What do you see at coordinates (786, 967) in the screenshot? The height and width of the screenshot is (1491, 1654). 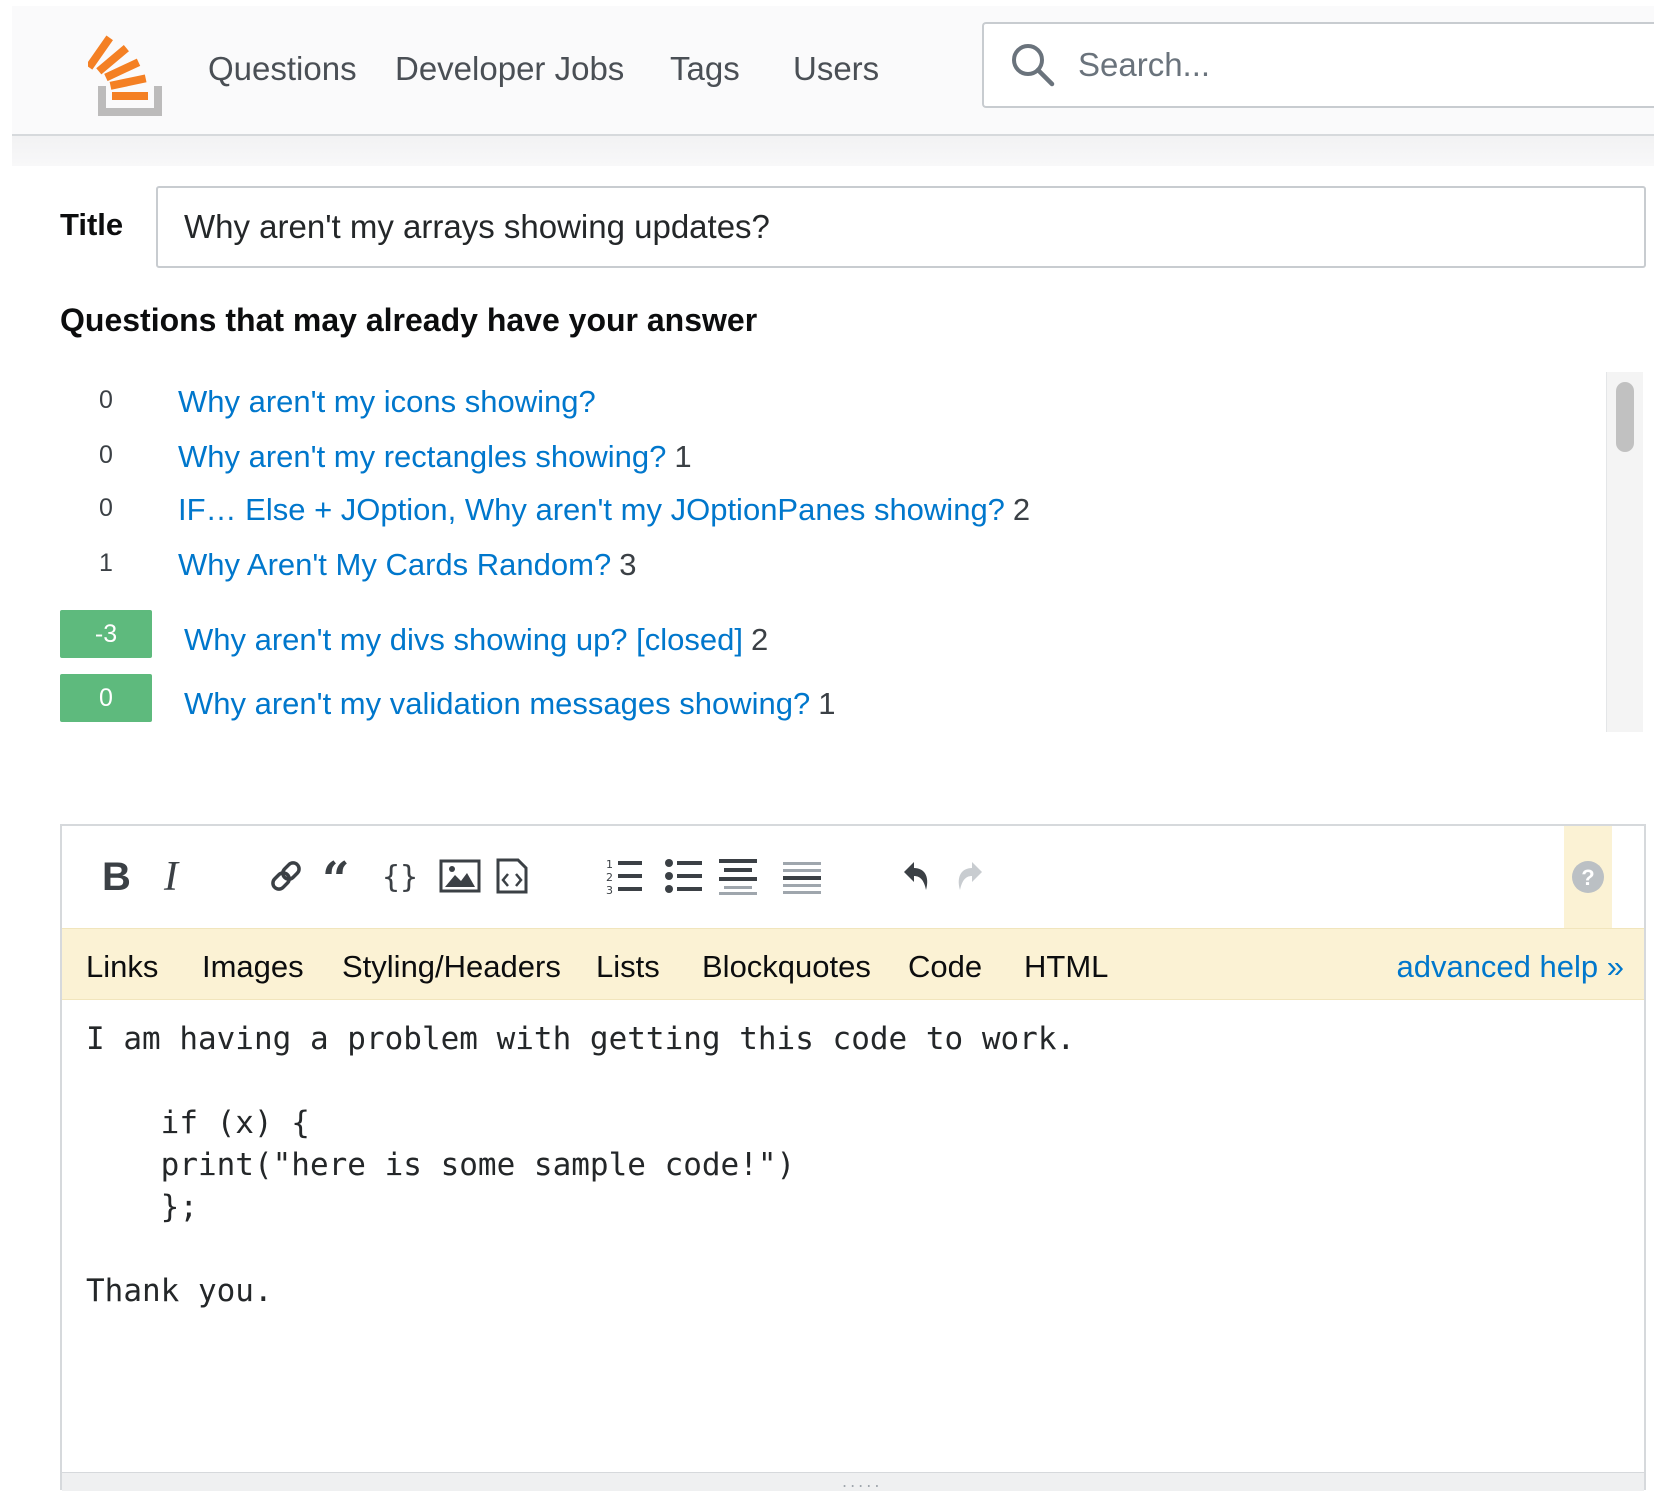 I see `help-tab-blockquotes: Blockquotes` at bounding box center [786, 967].